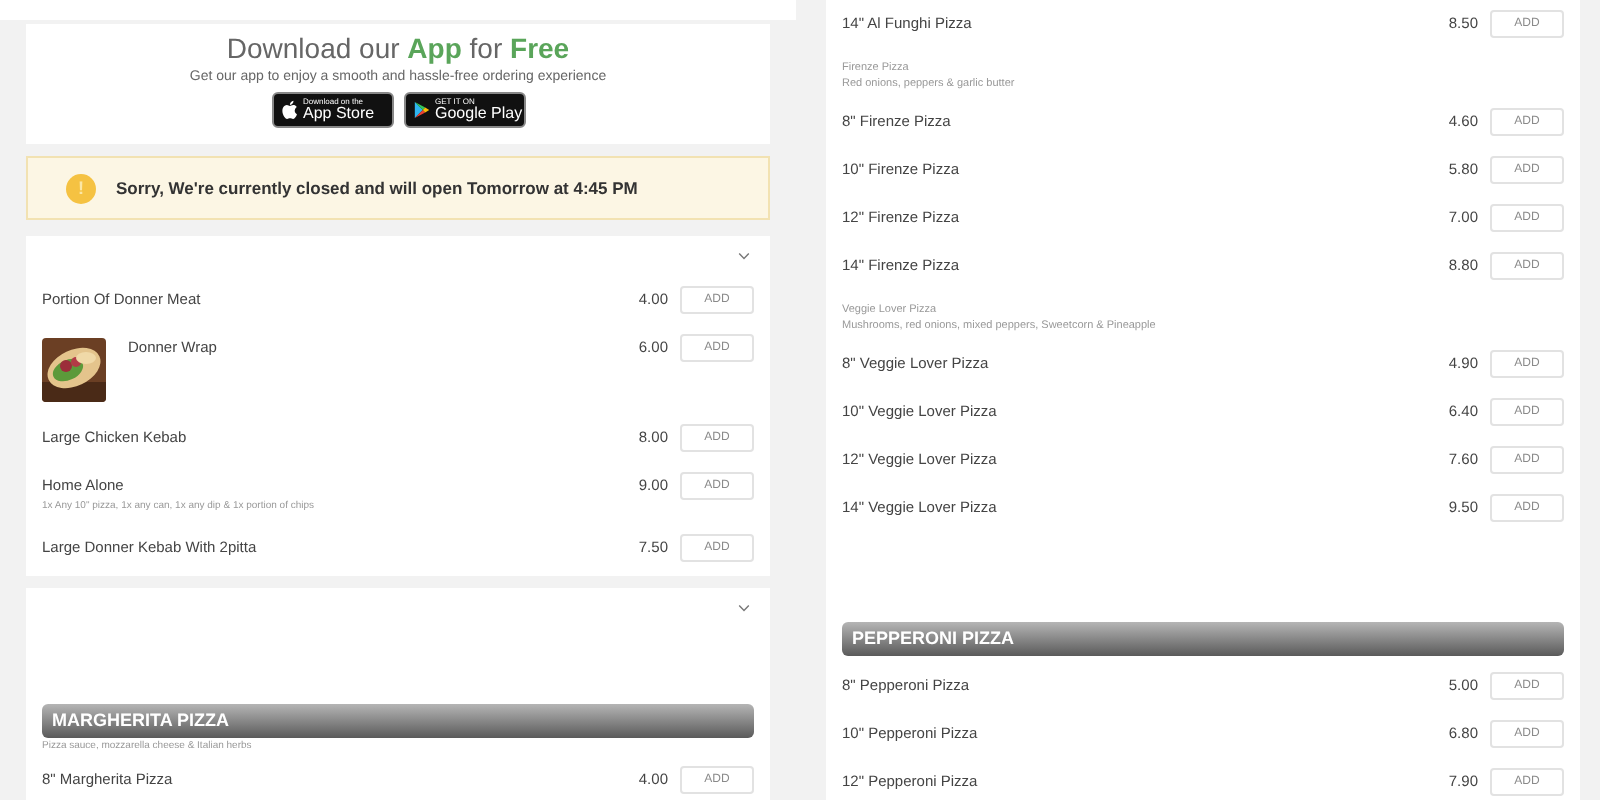 The image size is (1600, 800). I want to click on category-header: MARGHERITA PIZZA, so click(398, 721).